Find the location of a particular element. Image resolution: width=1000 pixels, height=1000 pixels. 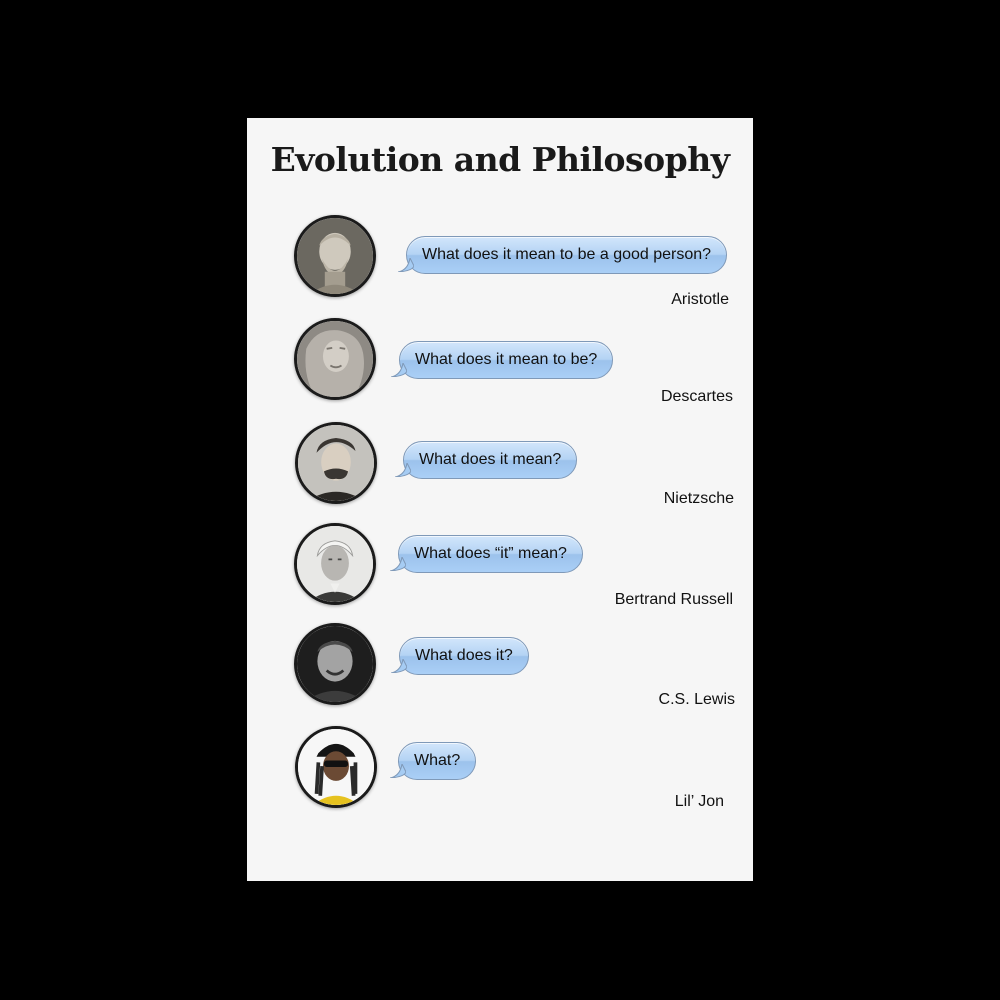

descartes-portrait is located at coordinates (335, 359).